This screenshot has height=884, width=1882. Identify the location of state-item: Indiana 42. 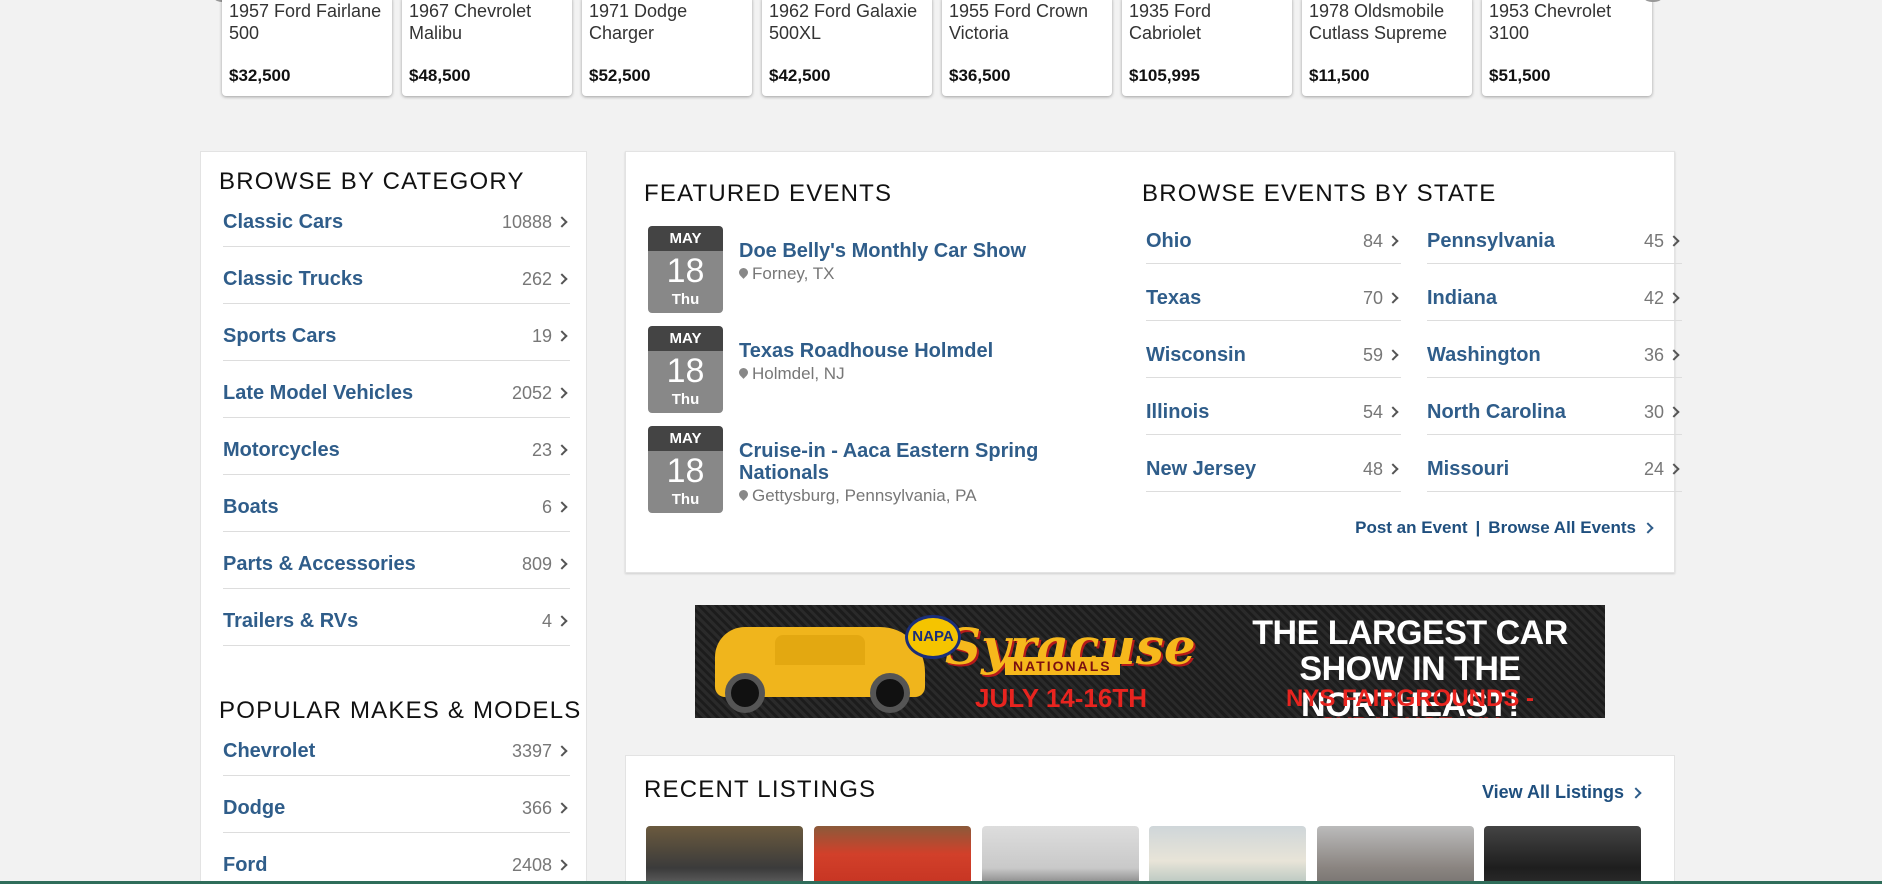
(1554, 292).